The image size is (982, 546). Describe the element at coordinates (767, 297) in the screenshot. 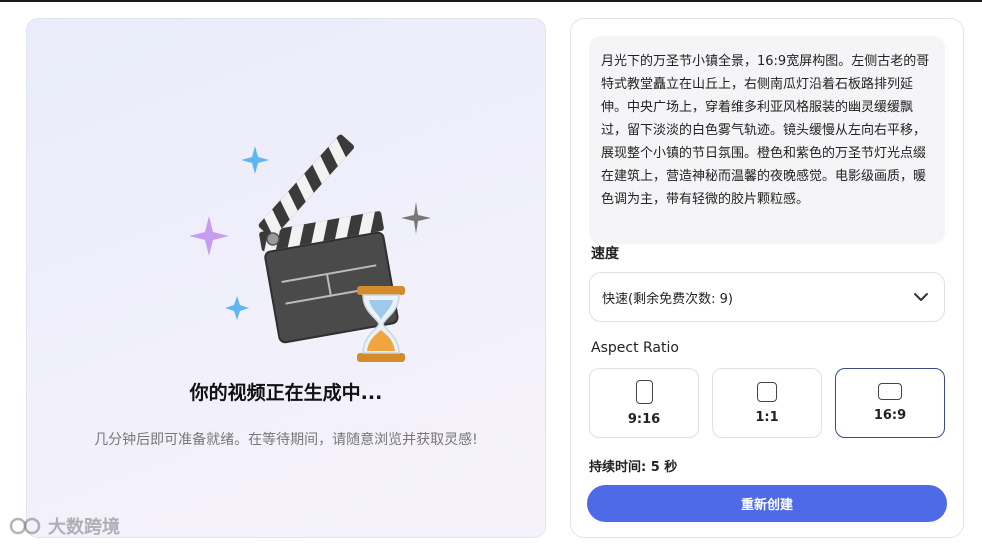

I see `speed-select: 快速(剩余免费次数: 9)` at that location.